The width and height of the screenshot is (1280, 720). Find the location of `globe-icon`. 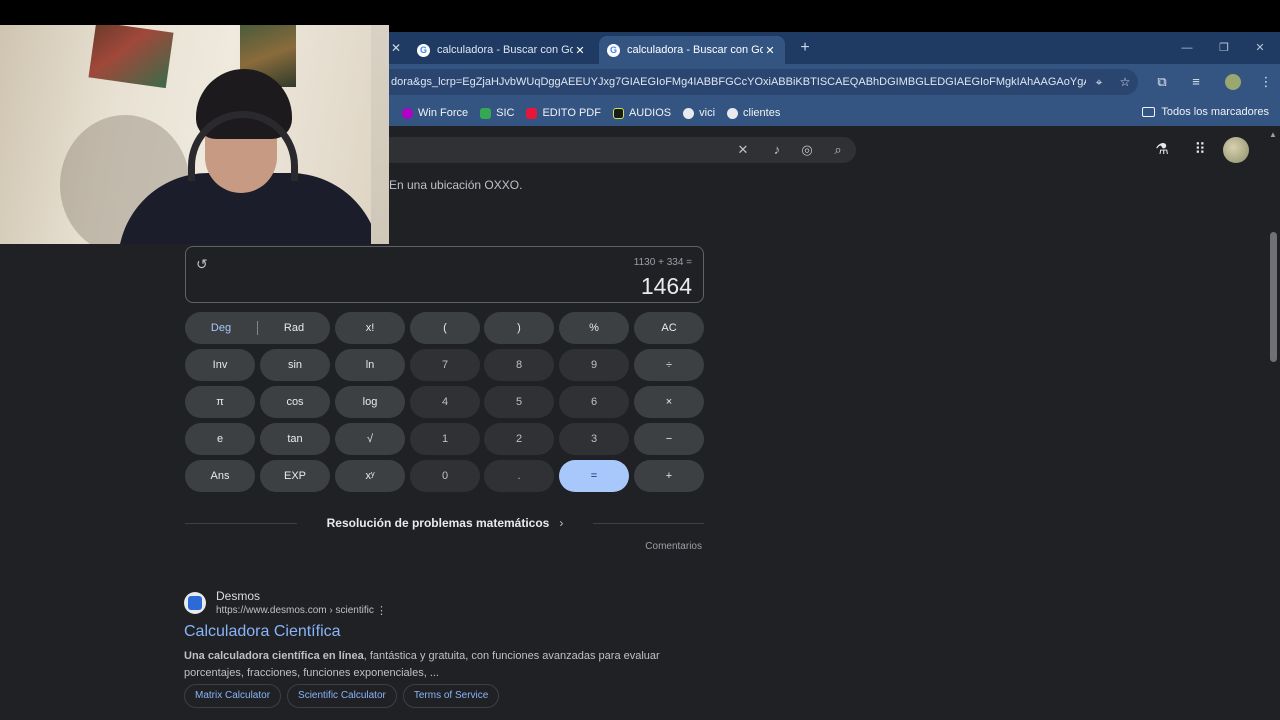

globe-icon is located at coordinates (689, 113).